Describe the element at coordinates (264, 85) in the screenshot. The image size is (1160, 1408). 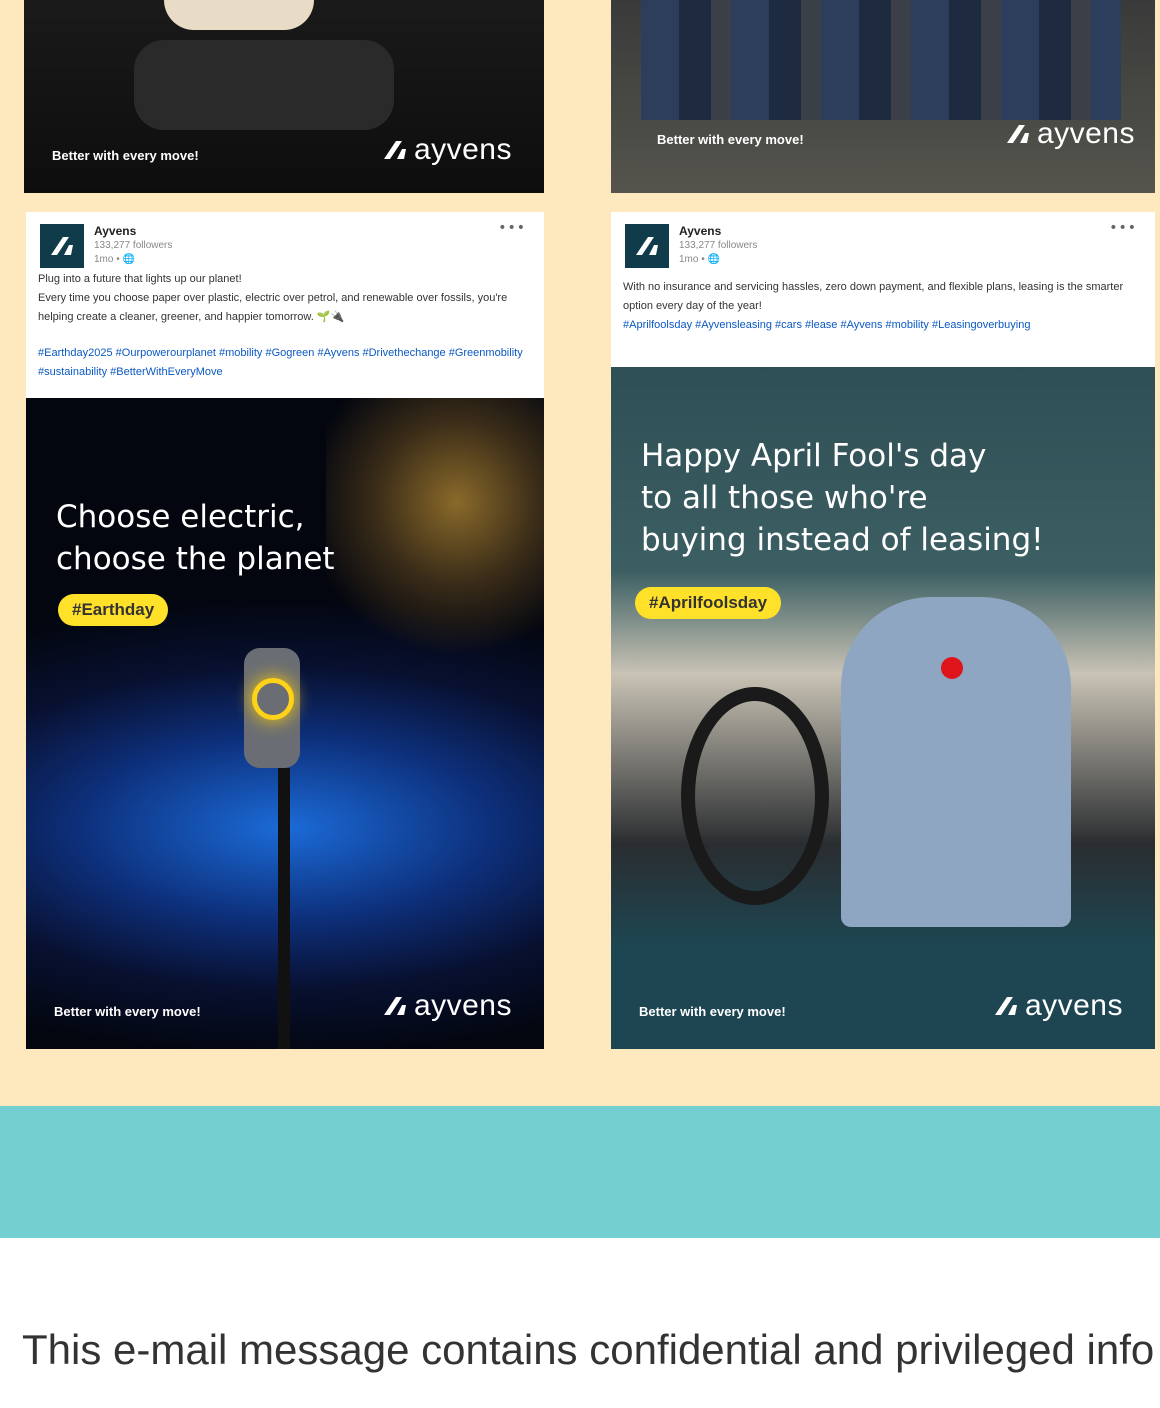
I see `armrest-image` at that location.